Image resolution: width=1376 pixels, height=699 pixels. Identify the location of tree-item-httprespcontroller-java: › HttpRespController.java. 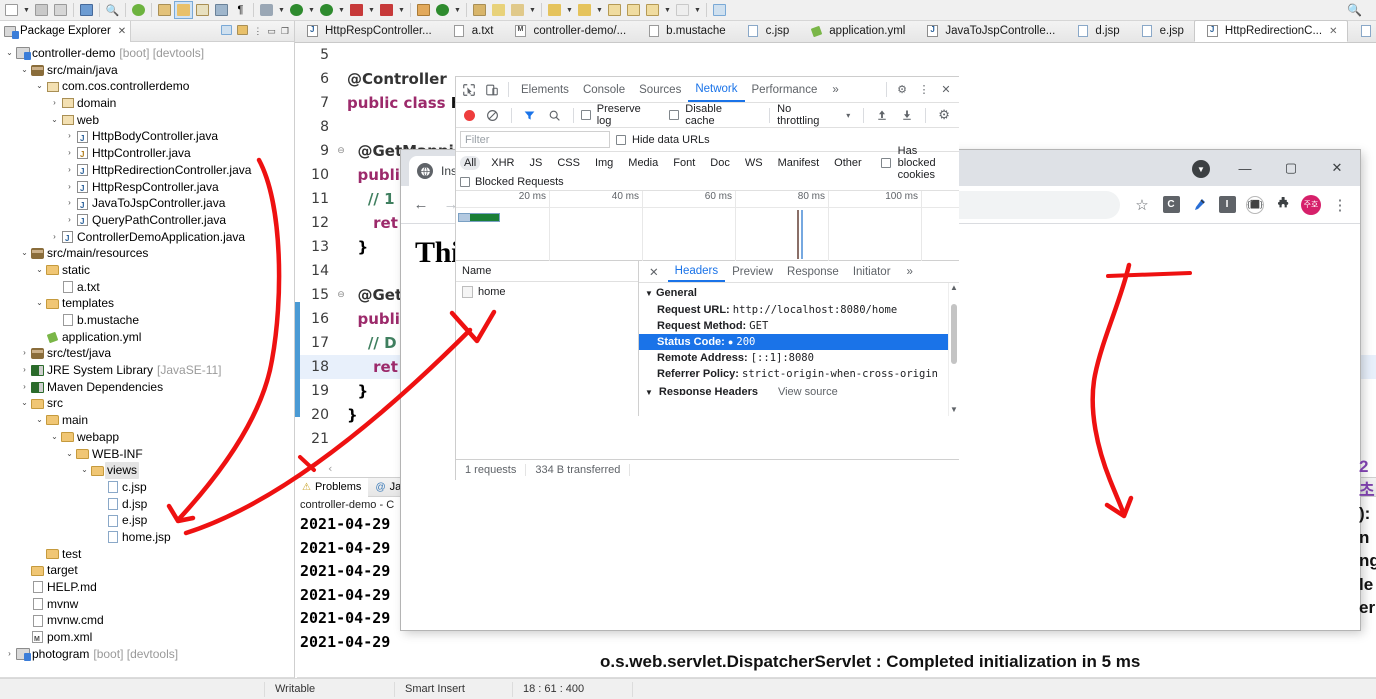
(147, 188).